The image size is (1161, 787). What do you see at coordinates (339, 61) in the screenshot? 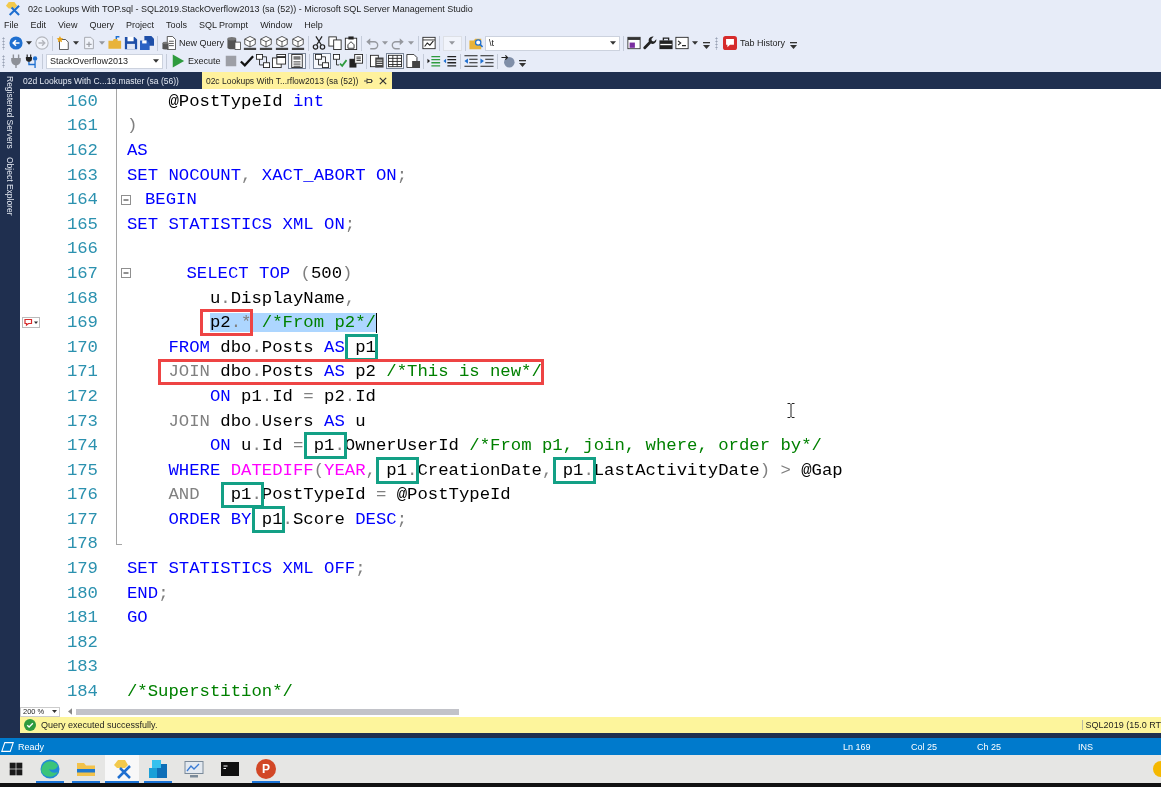
I see `linked-box-check-icon` at bounding box center [339, 61].